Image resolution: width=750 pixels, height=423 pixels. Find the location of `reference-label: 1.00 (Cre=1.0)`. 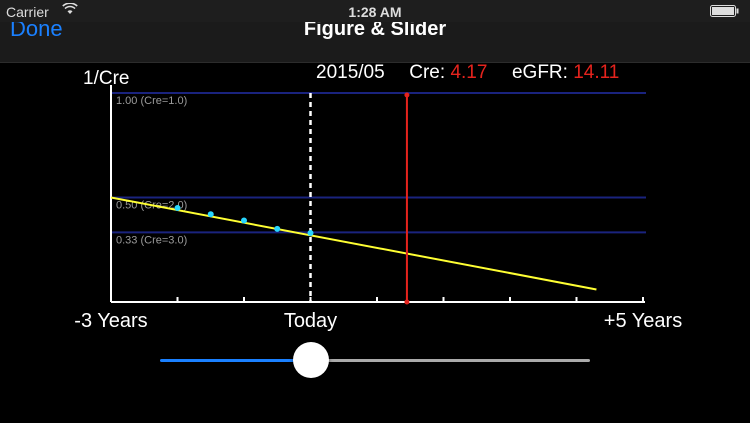

reference-label: 1.00 (Cre=1.0) is located at coordinates (151, 101).